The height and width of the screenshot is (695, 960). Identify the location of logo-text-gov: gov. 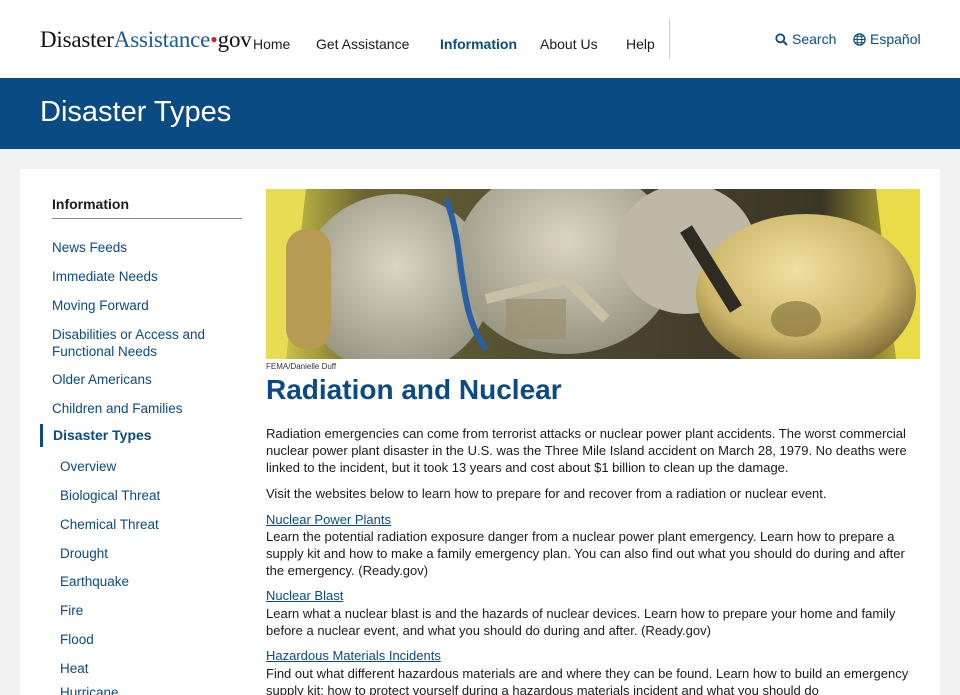
(234, 39).